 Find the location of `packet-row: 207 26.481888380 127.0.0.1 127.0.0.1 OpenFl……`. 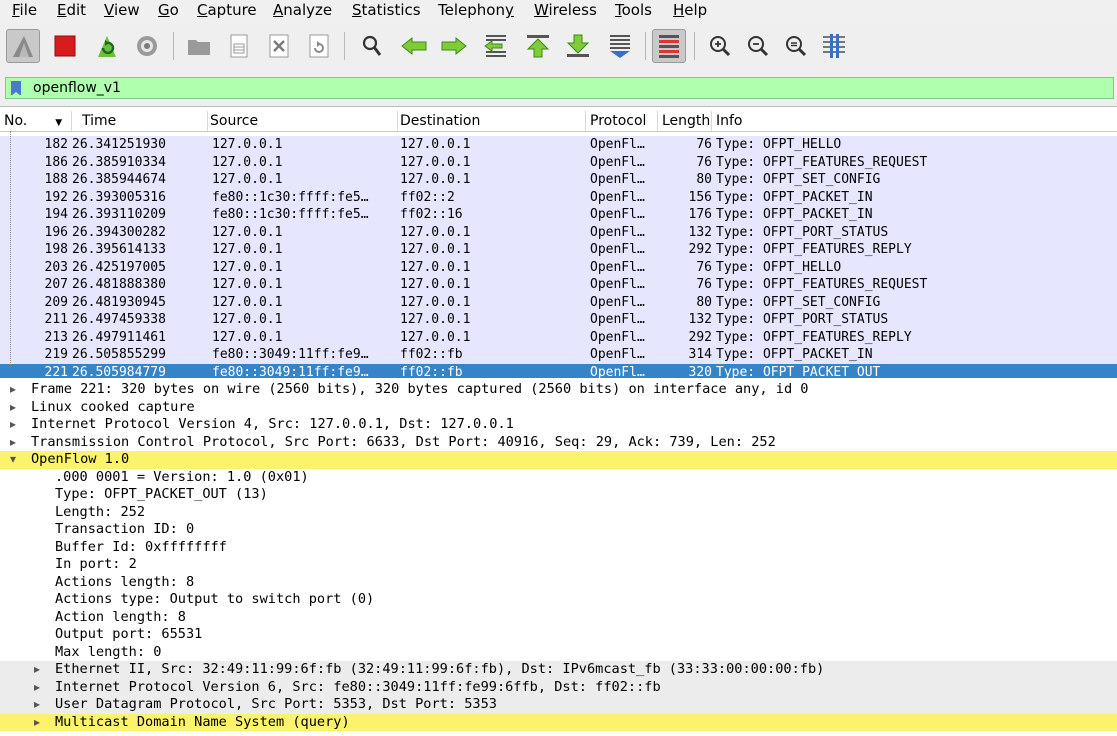

packet-row: 207 26.481888380 127.0.0.1 127.0.0.1 OpenFl…… is located at coordinates (558, 285).